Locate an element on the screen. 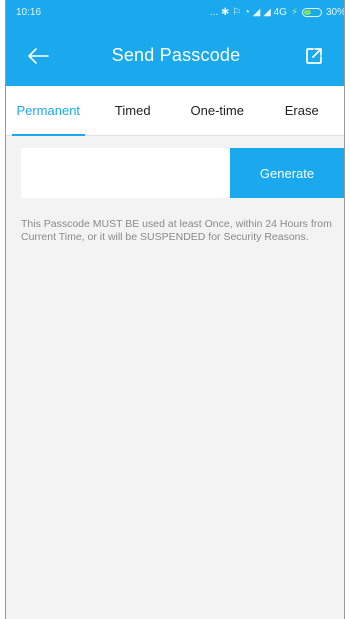 The height and width of the screenshot is (619, 350). tab-permanent: Permanent is located at coordinates (48, 111).